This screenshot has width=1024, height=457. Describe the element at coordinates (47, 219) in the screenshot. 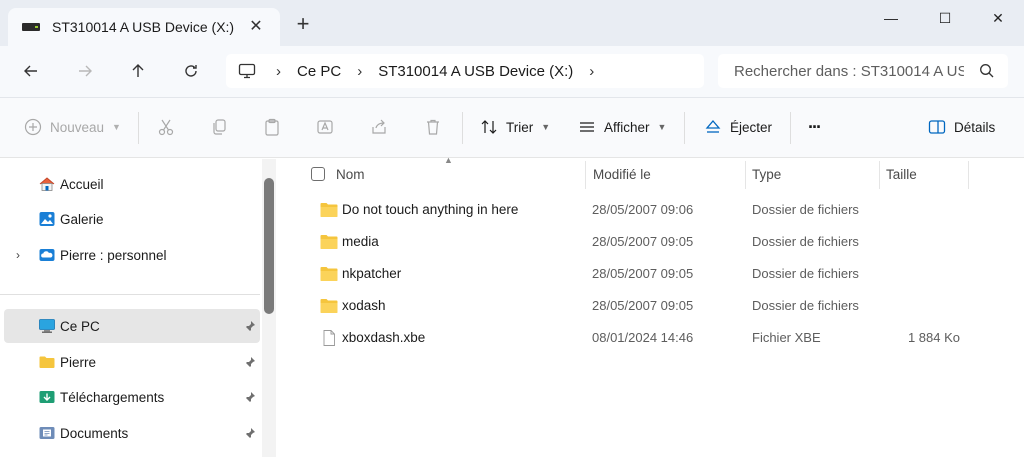

I see `gallery-icon` at that location.